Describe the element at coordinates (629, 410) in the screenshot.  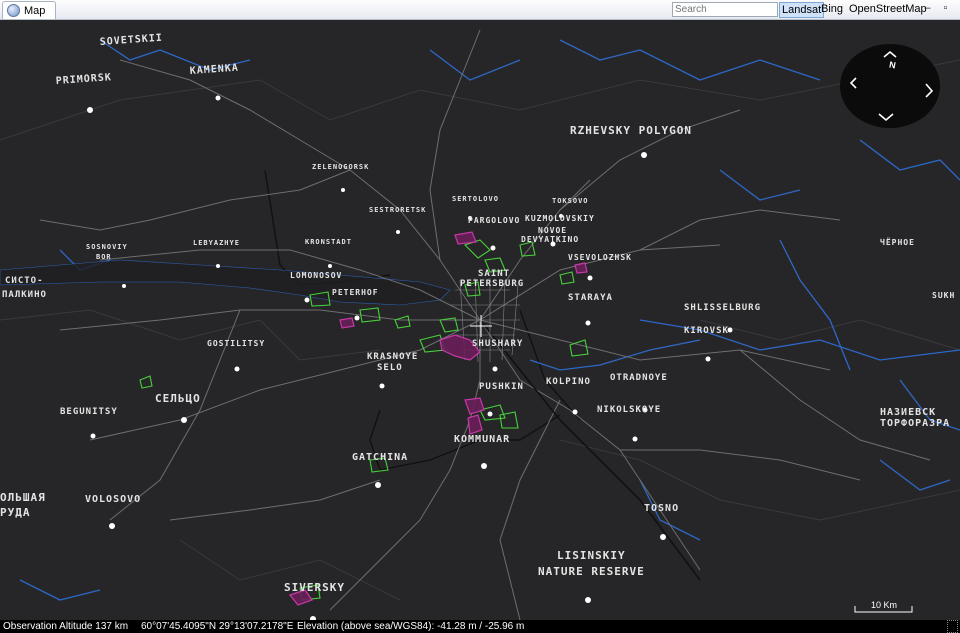
I see `place-label: NIKOLSKOYE` at that location.